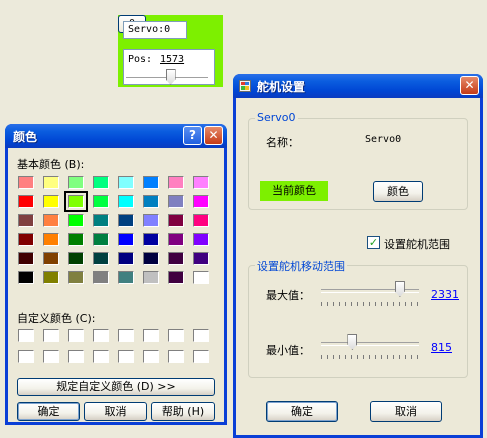 The width and height of the screenshot is (487, 438). Describe the element at coordinates (370, 357) in the screenshot. I see `min-slider-ticks` at that location.